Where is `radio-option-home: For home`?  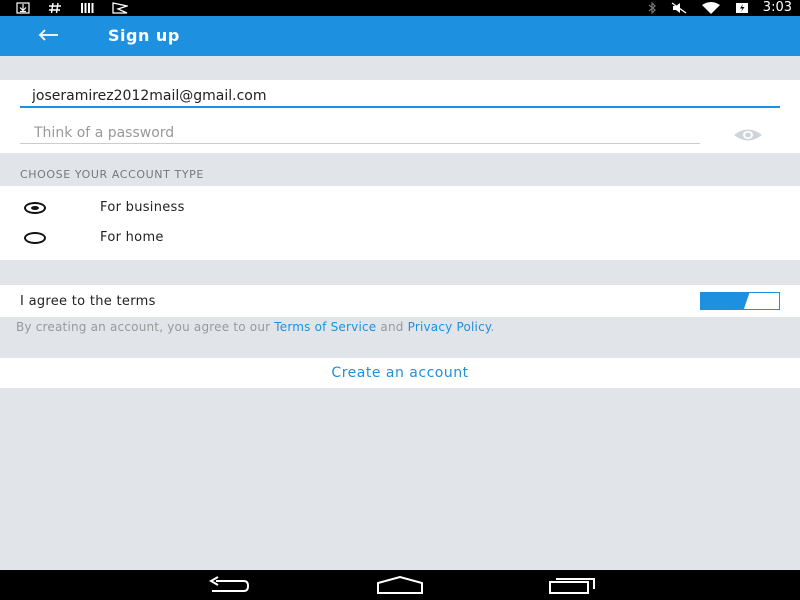 radio-option-home: For home is located at coordinates (400, 239).